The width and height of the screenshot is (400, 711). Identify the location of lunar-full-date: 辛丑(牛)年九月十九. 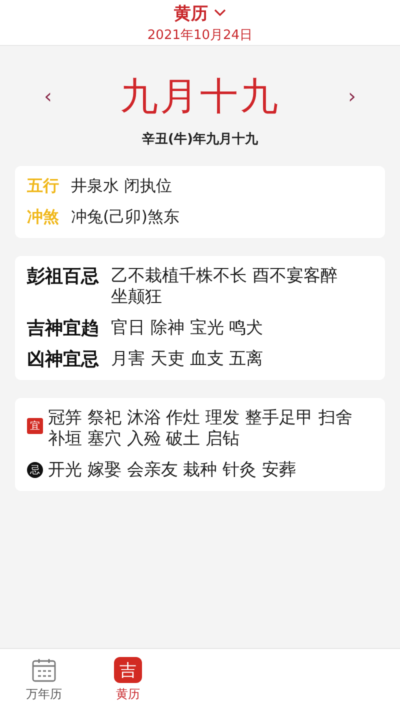
(200, 139).